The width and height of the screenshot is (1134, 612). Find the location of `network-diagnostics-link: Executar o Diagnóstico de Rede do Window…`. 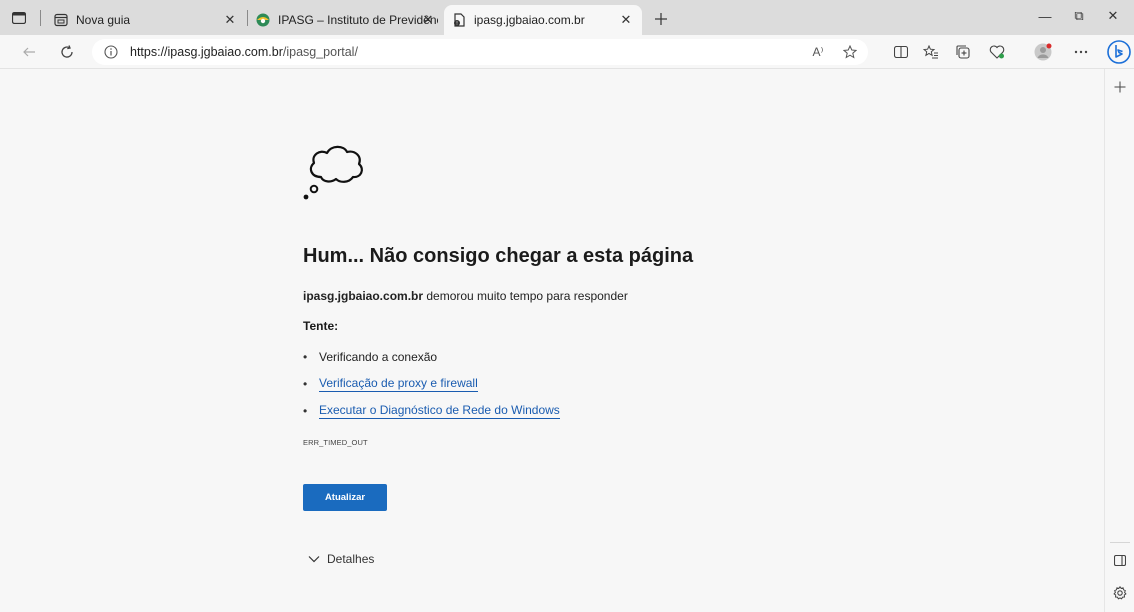

network-diagnostics-link: Executar o Diagnóstico de Rede do Window… is located at coordinates (439, 411).